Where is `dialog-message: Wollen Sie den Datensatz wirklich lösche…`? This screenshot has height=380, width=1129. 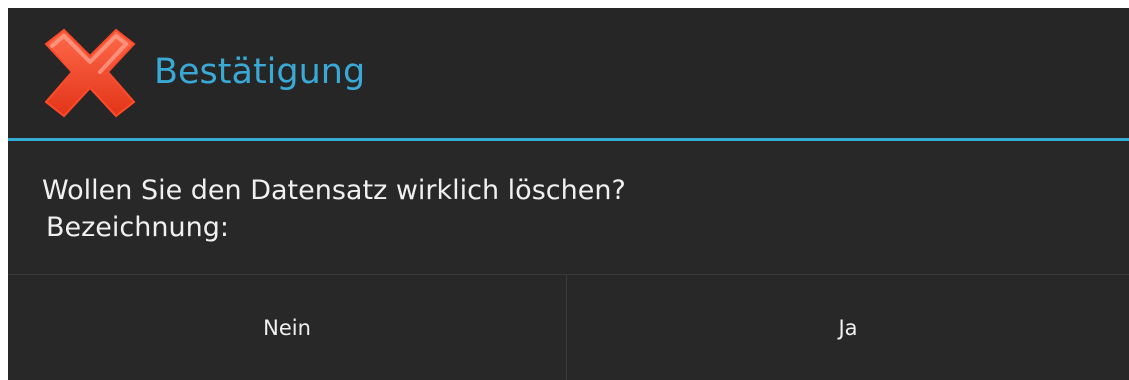
dialog-message: Wollen Sie den Datensatz wirklich lösche… is located at coordinates (334, 190).